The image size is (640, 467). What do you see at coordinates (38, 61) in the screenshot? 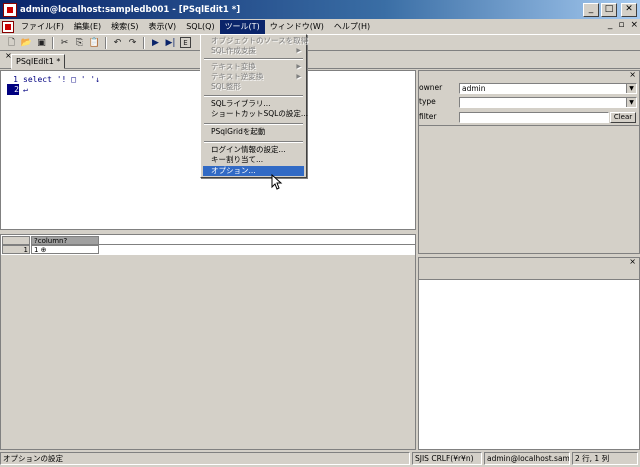
I see `tab-psqledit1: PSqlEdit1 *` at bounding box center [38, 61].